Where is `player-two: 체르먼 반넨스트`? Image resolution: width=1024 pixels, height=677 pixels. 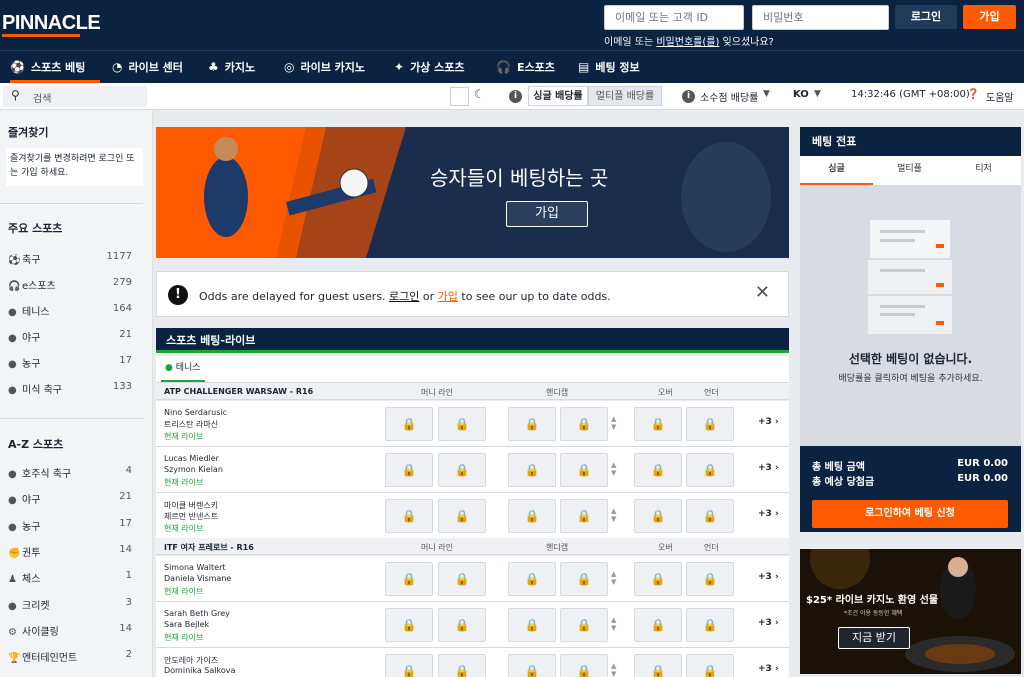 player-two: 체르먼 반넨스트 is located at coordinates (191, 516).